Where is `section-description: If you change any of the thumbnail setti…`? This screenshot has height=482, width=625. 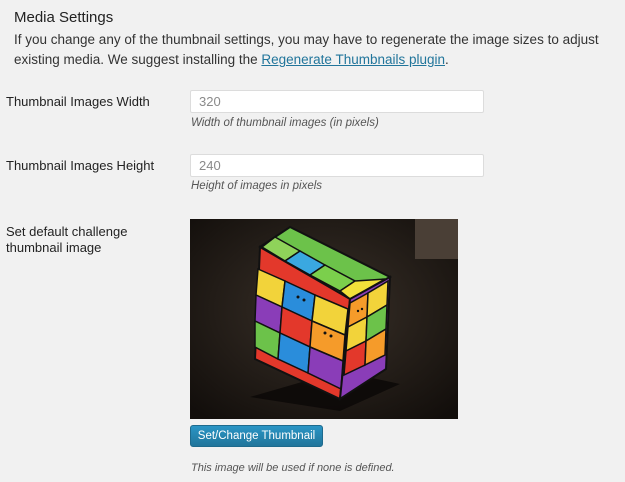
section-description: If you change any of the thumbnail setti… is located at coordinates (314, 50).